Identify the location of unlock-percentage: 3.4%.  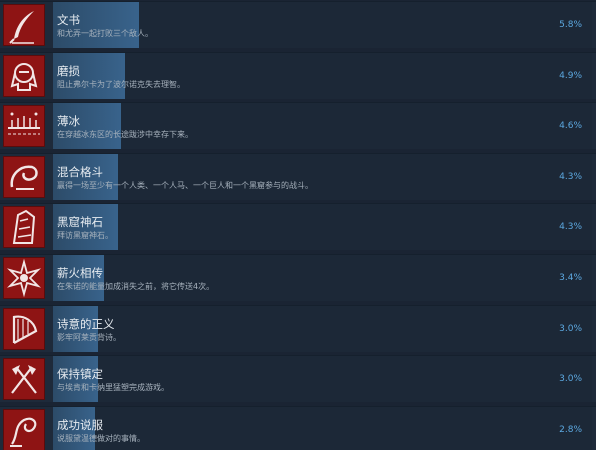
(570, 278).